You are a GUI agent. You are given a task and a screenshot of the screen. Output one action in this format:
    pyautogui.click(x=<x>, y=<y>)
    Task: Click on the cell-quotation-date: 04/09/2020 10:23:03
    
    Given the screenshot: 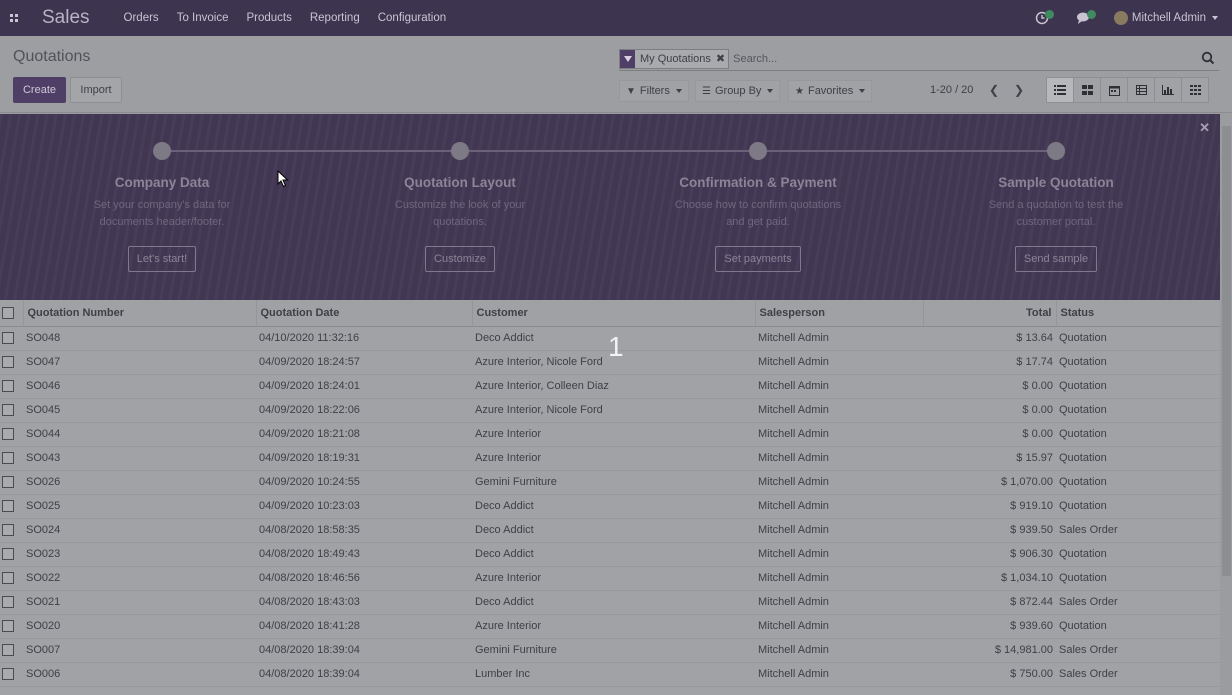 What is the action you would take?
    pyautogui.click(x=364, y=506)
    